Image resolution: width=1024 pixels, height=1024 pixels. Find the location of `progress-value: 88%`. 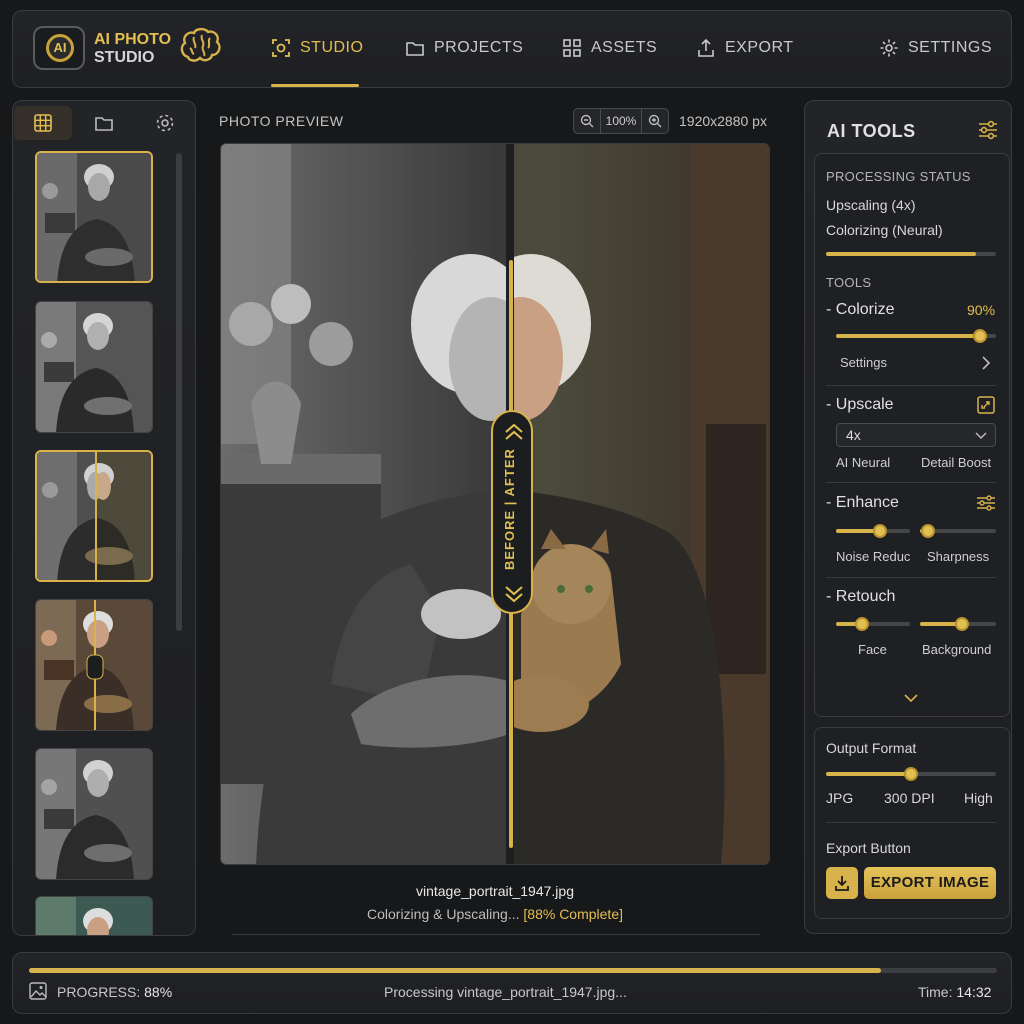

progress-value: 88% is located at coordinates (158, 992).